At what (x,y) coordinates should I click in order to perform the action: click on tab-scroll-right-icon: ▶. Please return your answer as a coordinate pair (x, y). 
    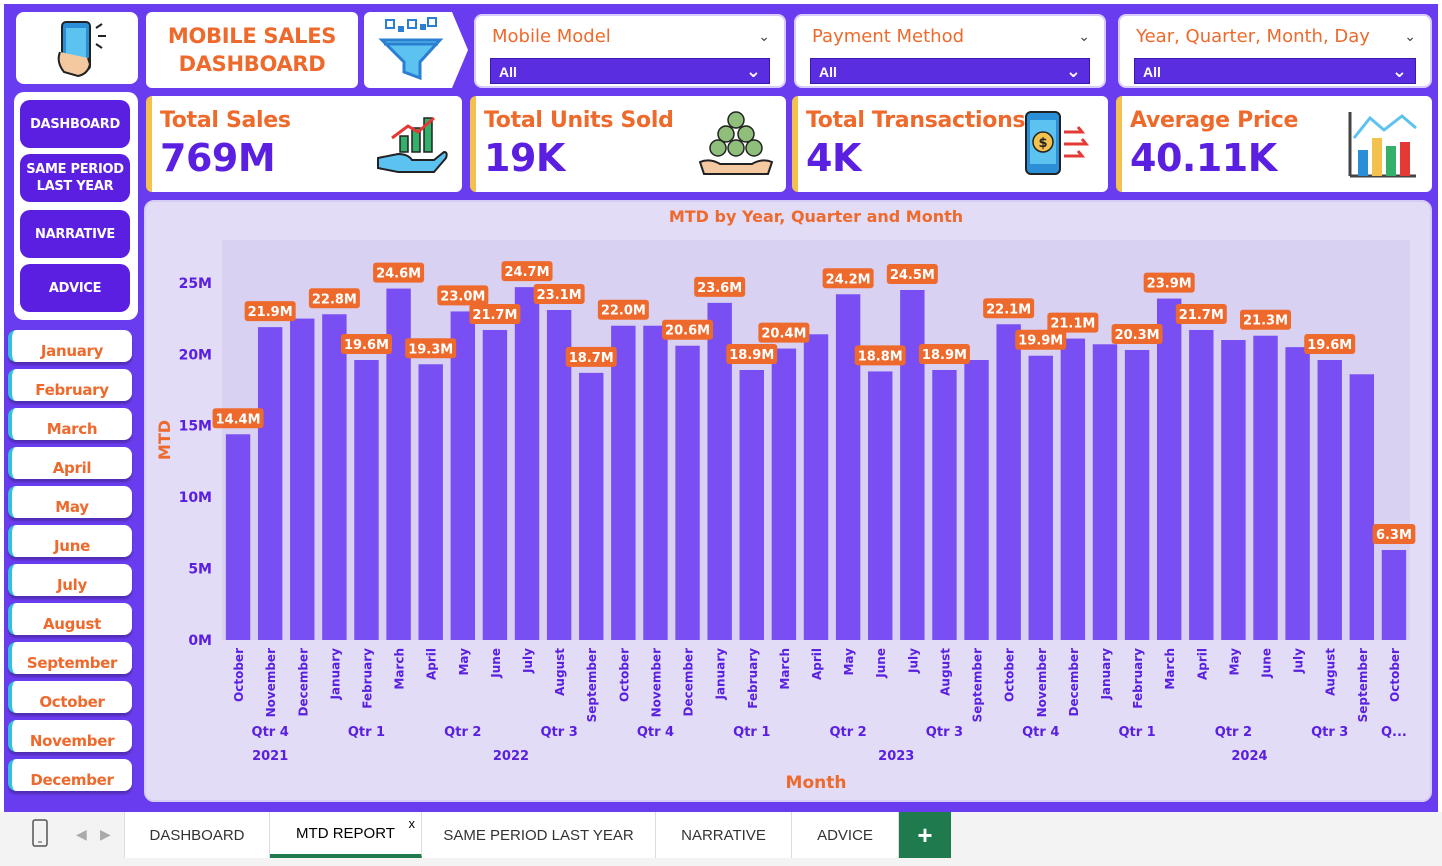
    Looking at the image, I should click on (105, 834).